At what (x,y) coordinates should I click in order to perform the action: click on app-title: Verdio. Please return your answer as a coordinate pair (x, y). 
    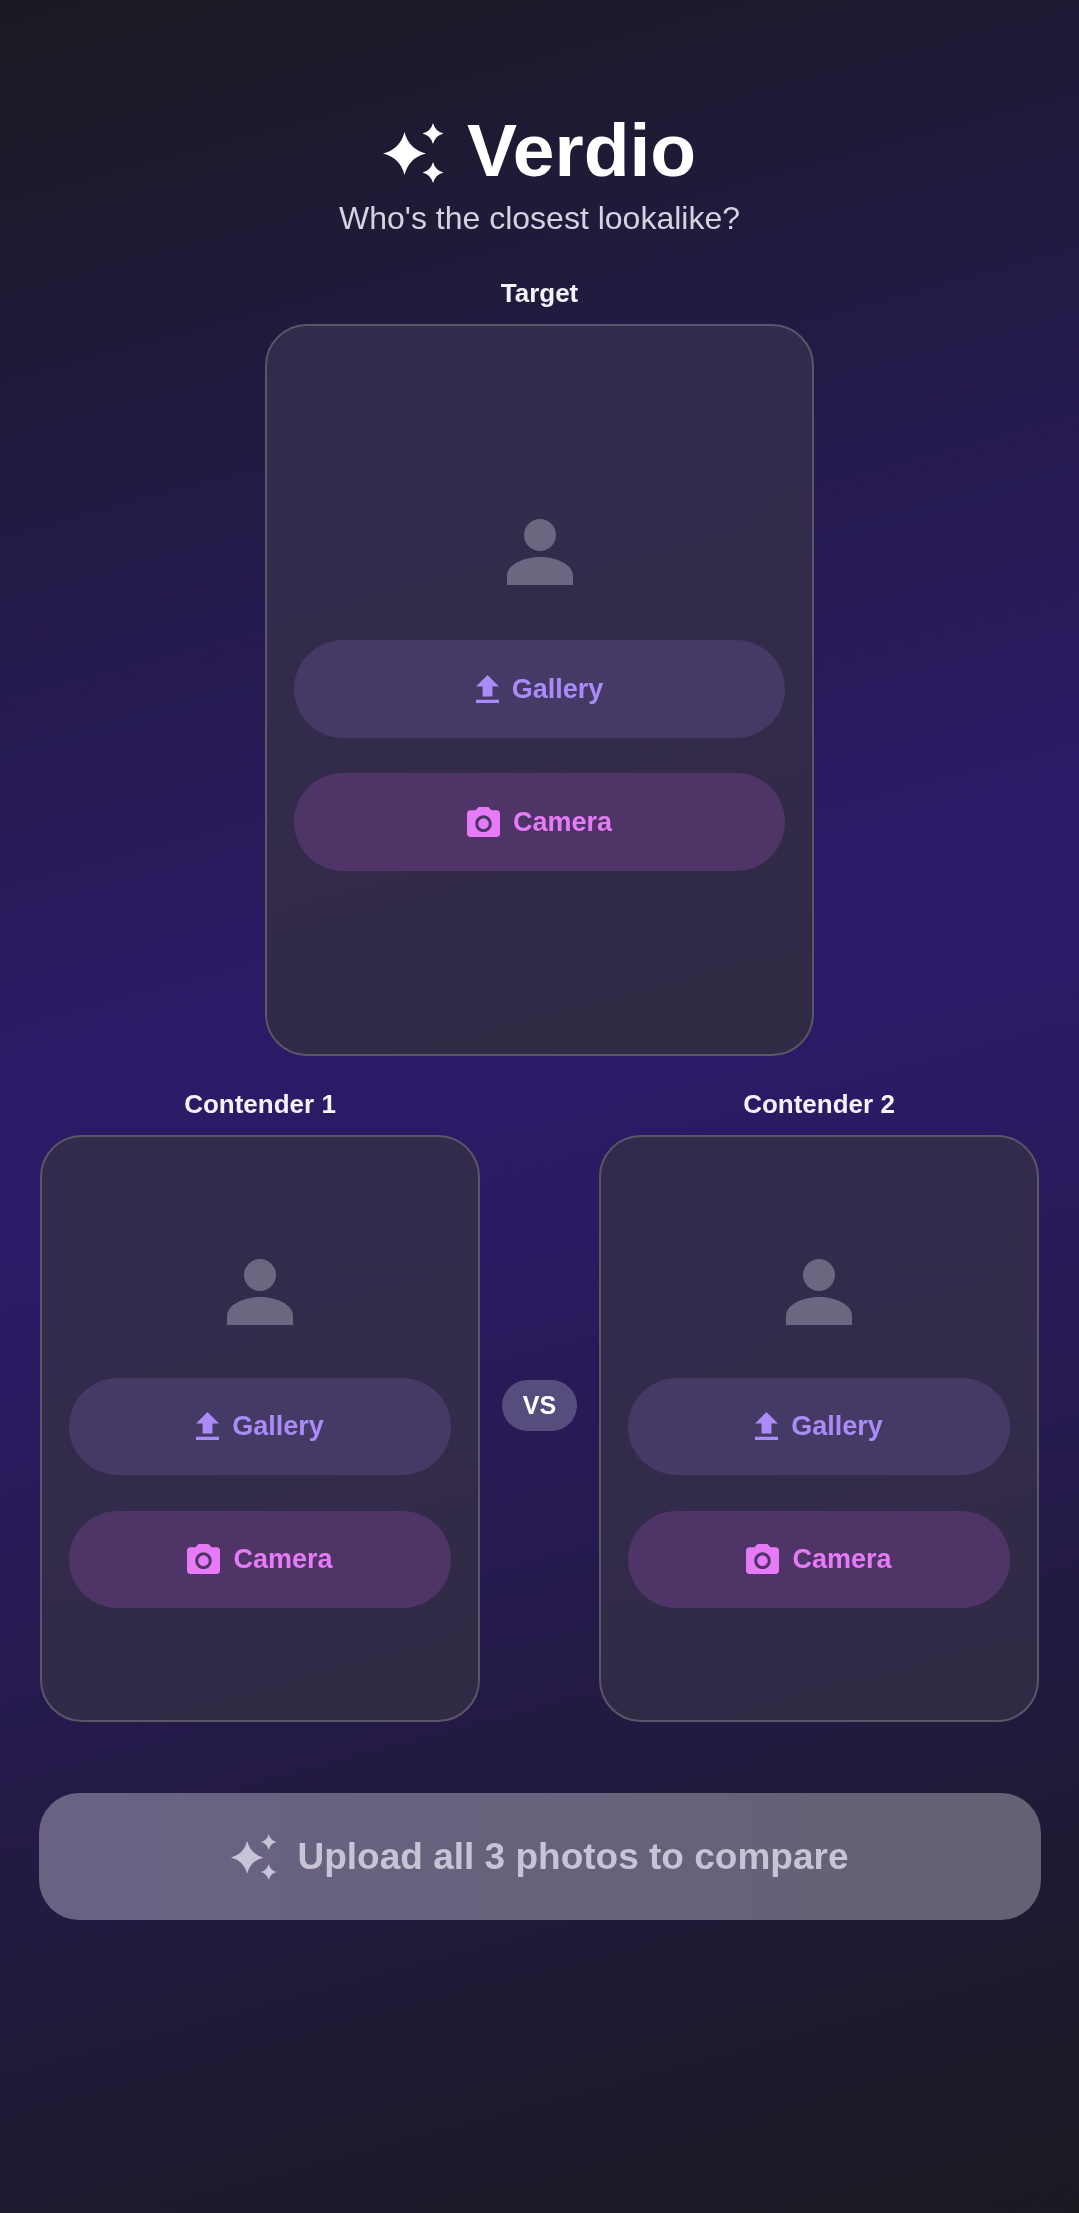
    Looking at the image, I should click on (581, 150).